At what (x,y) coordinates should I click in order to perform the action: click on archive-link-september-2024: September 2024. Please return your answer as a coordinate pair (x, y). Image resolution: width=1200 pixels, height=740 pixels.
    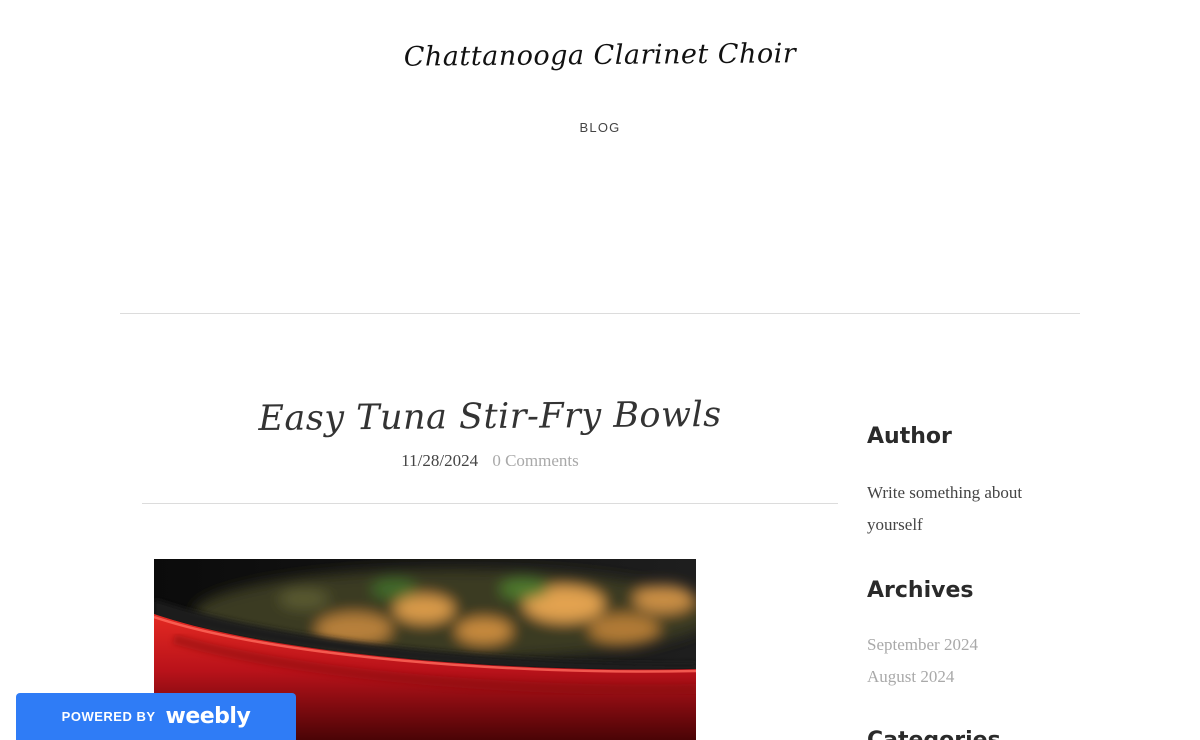
    Looking at the image, I should click on (922, 645).